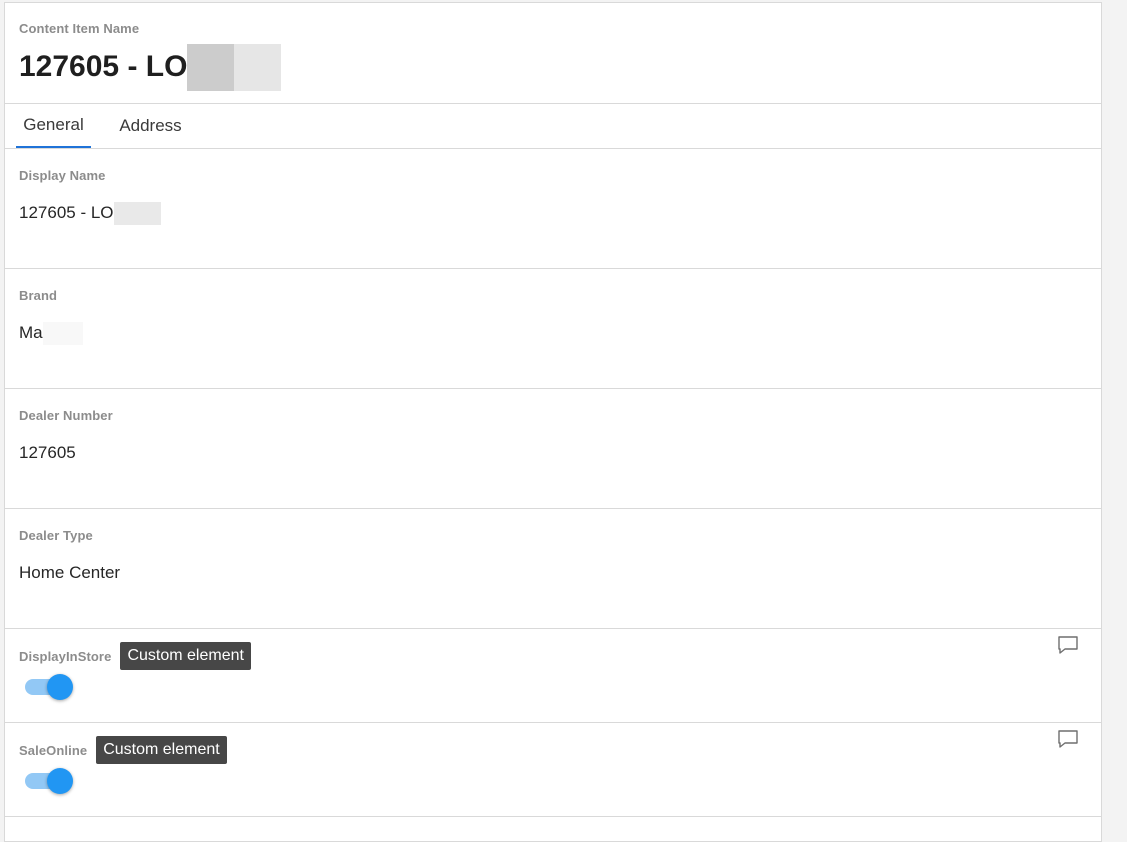 This screenshot has width=1127, height=842. I want to click on sale-online-label-row: SaleOnline Custom element, so click(123, 750).